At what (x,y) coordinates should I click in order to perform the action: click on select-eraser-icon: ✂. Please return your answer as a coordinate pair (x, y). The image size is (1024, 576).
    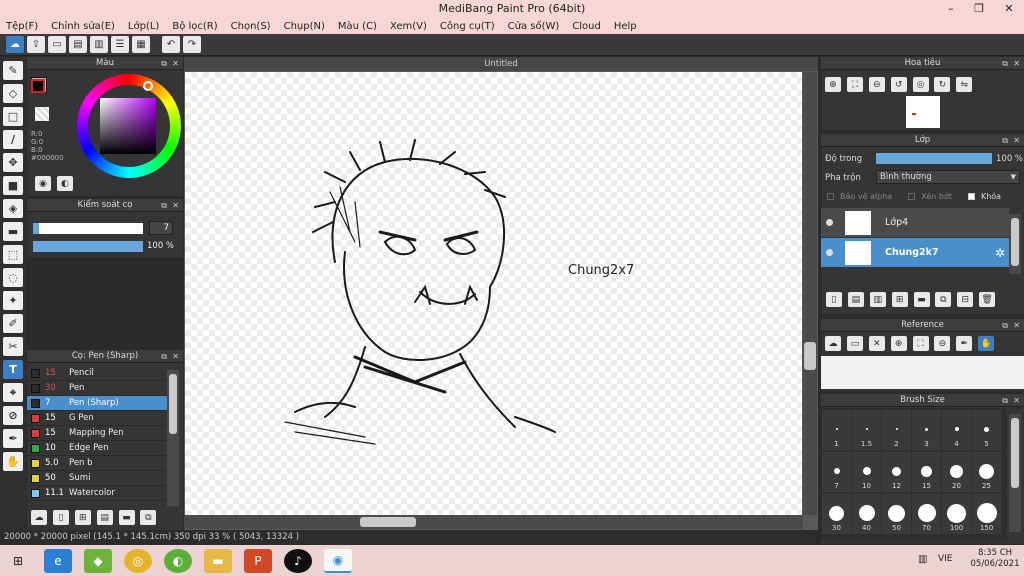
    Looking at the image, I should click on (13, 346).